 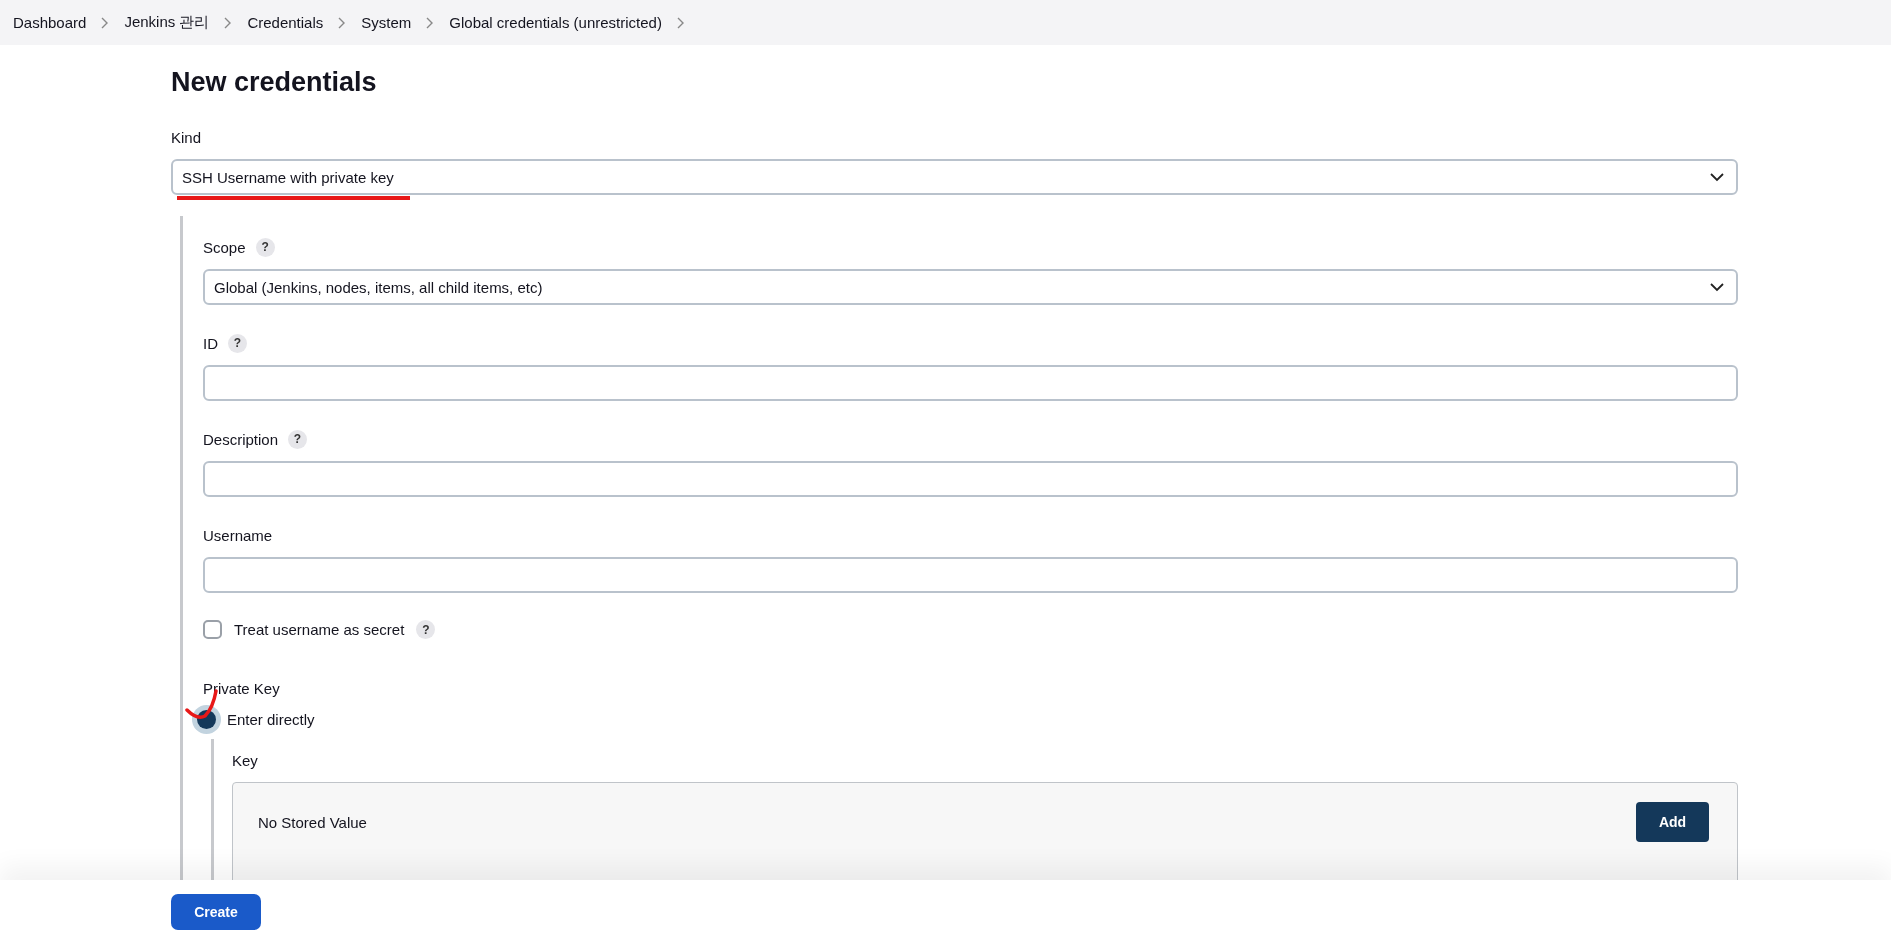 What do you see at coordinates (274, 82) in the screenshot?
I see `page-title: New credentials` at bounding box center [274, 82].